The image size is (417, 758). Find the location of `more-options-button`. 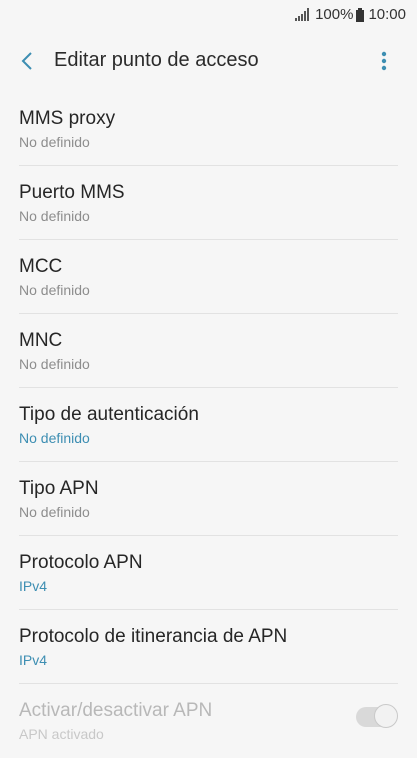

more-options-button is located at coordinates (384, 61).